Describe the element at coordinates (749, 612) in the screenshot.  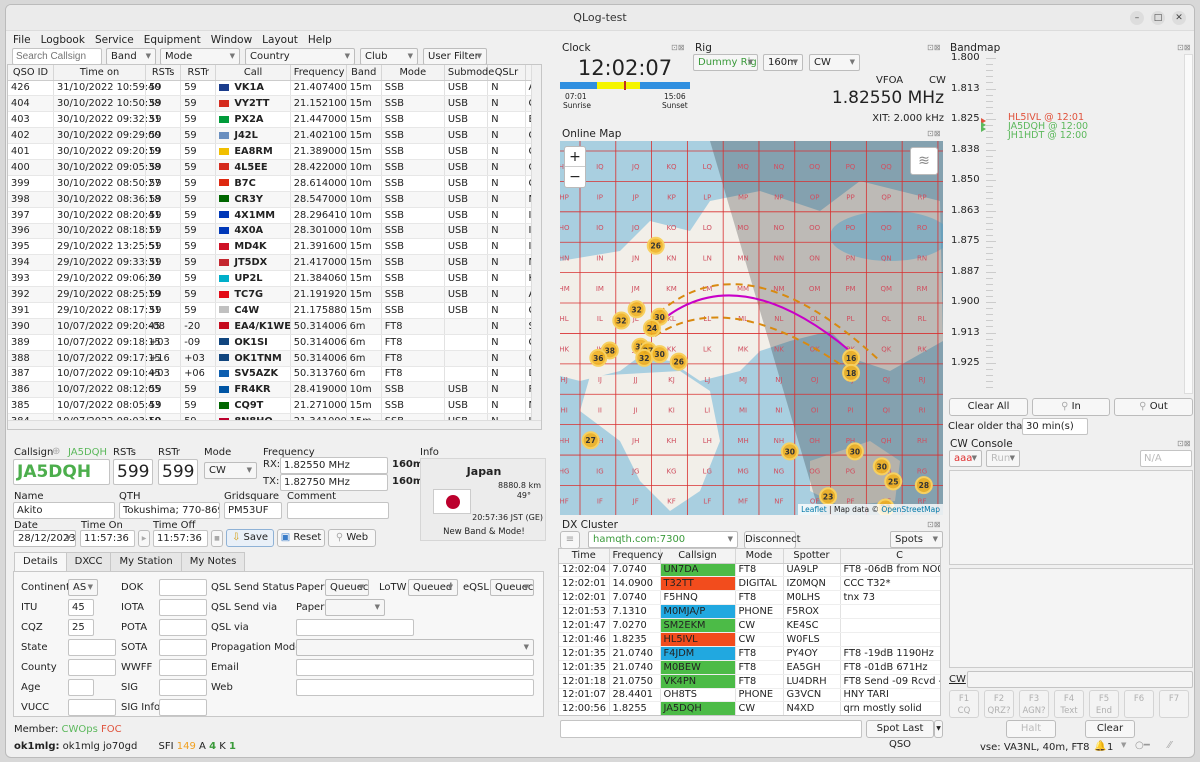
I see `dx-spot-row: 12:01:53 7.1310 M0MJA/P PHONE F5ROX` at that location.